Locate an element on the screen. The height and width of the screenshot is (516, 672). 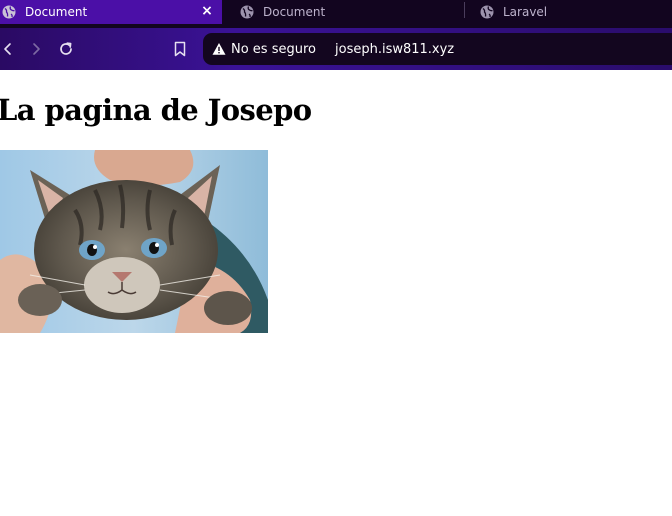
bookmark-button is located at coordinates (180, 49).